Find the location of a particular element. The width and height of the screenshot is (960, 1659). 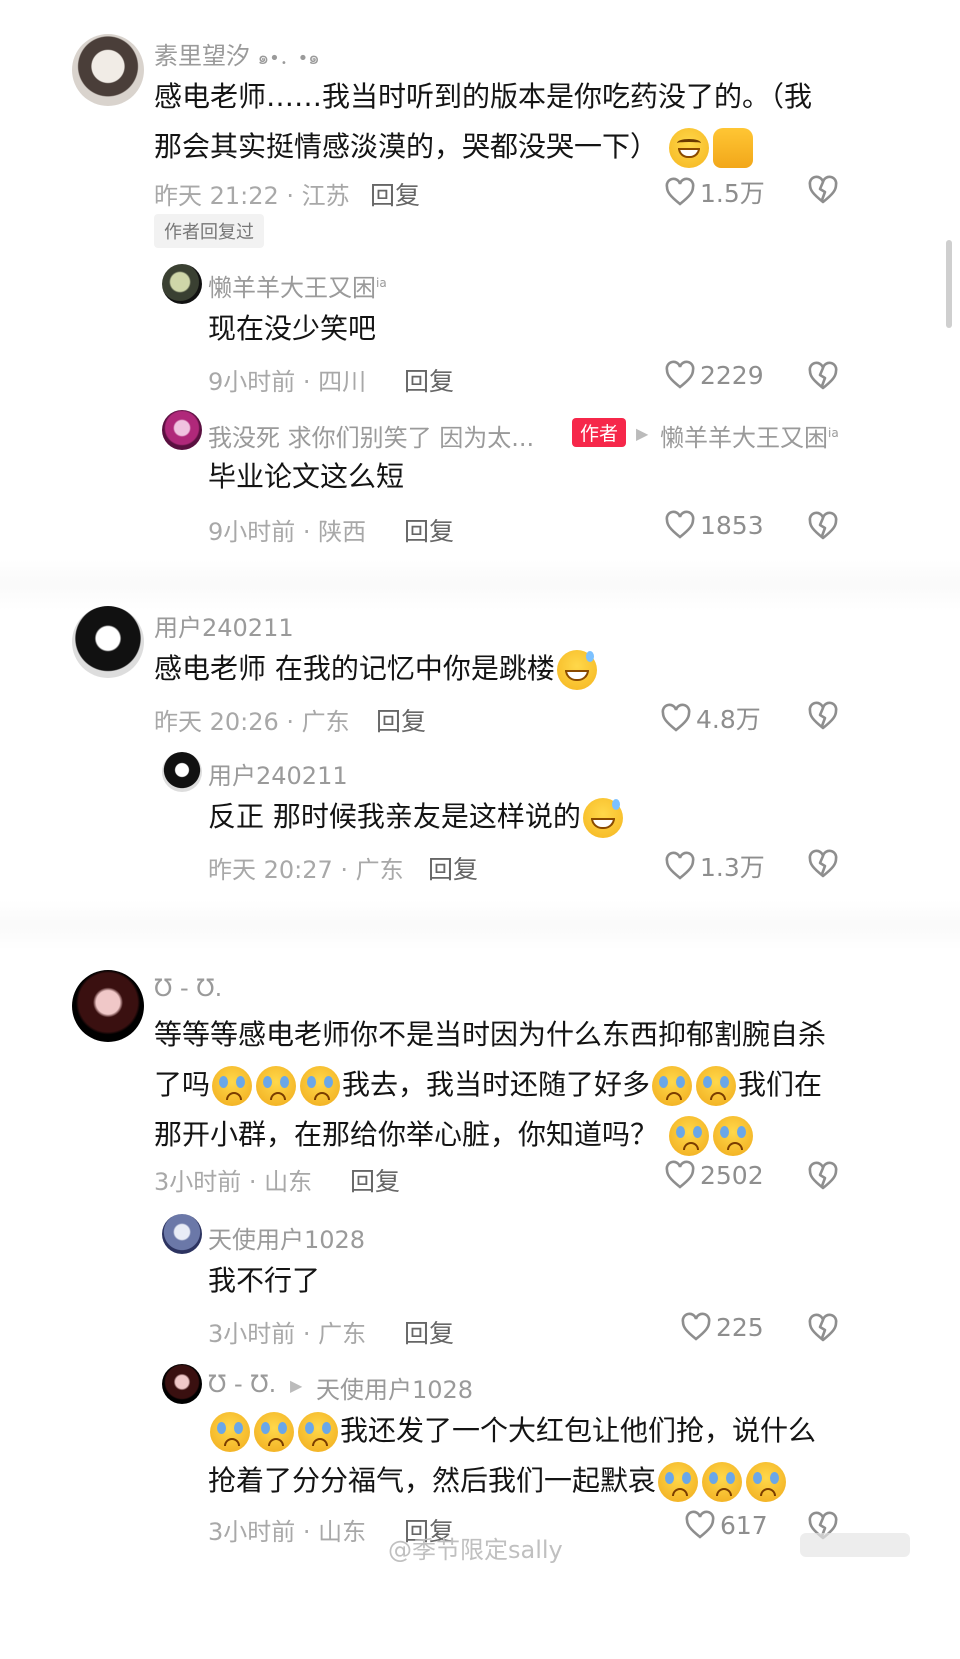

comment-text: 我还发了一个大红包让他们抢，说什么 抢着了分分福气，然后我们一起默哀 is located at coordinates (512, 1456).